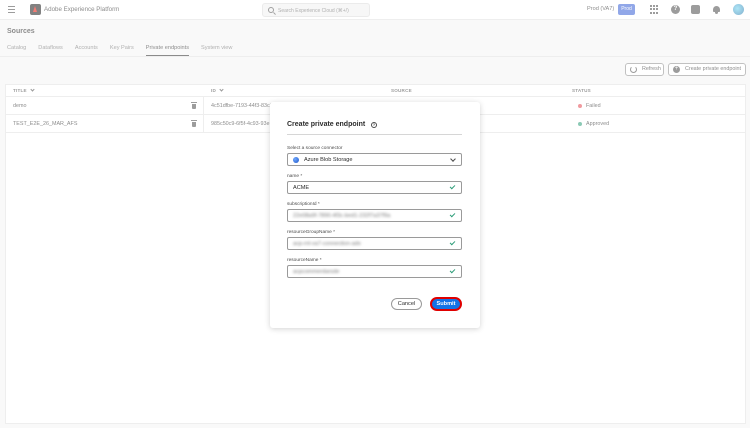  What do you see at coordinates (374, 187) in the screenshot?
I see `name-field: ACME` at bounding box center [374, 187].